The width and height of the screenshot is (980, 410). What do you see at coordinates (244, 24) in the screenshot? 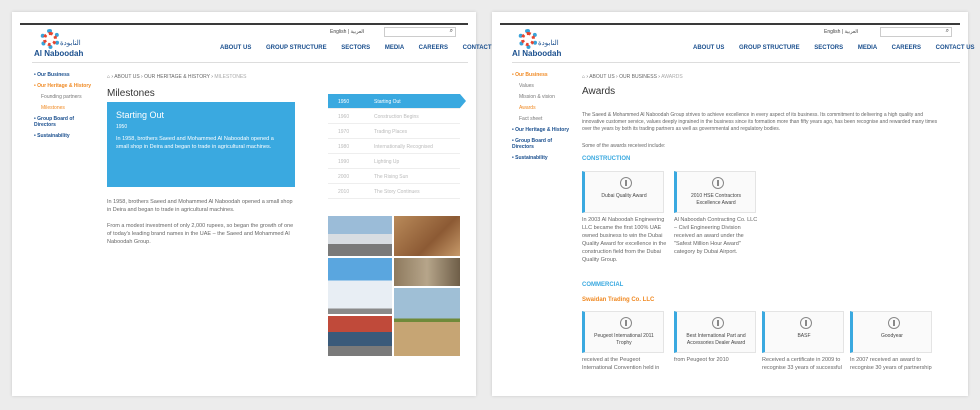
I see `top-border` at bounding box center [244, 24].